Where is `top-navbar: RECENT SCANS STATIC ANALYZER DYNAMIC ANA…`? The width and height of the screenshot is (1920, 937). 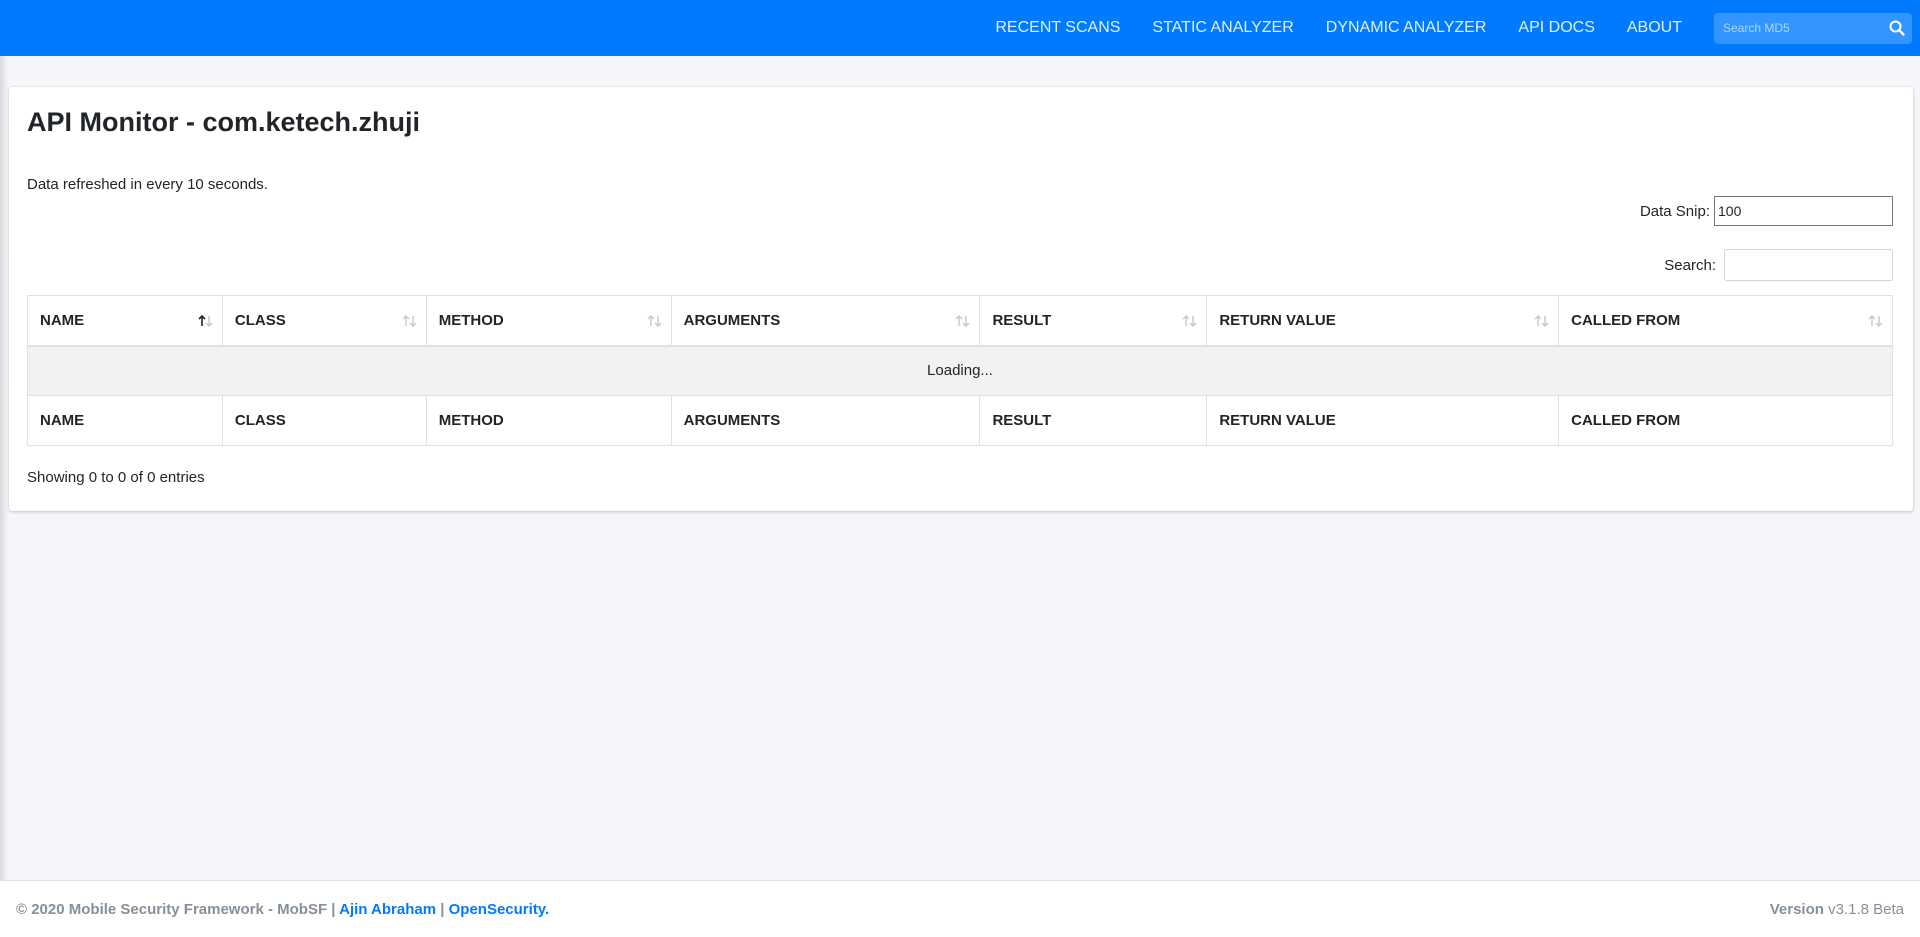
top-navbar: RECENT SCANS STATIC ANALYZER DYNAMIC ANA… is located at coordinates (960, 28).